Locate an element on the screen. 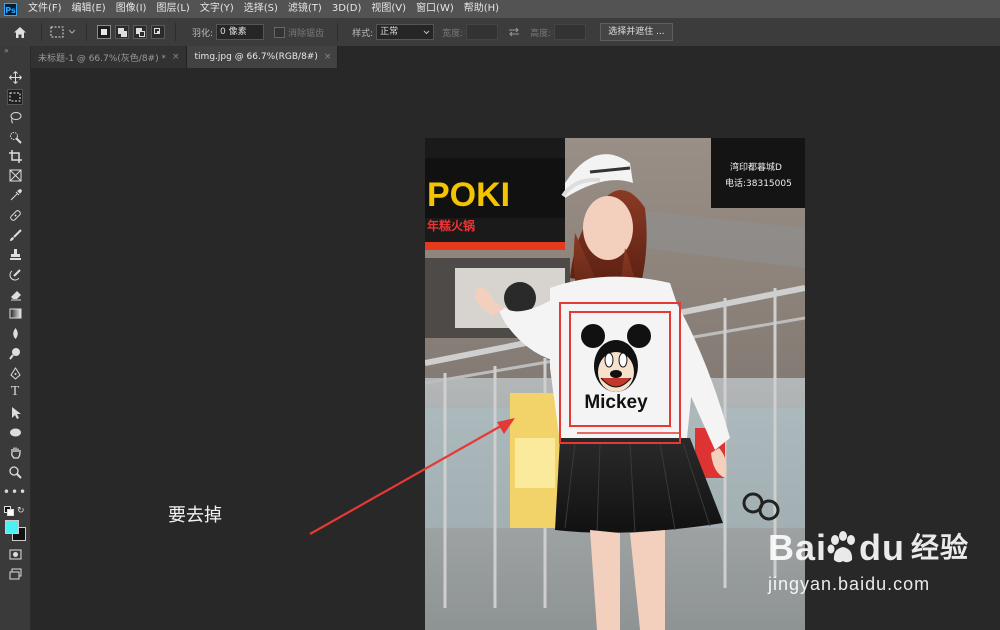 The width and height of the screenshot is (1000, 630). foreground-color-fill is located at coordinates (12, 527).